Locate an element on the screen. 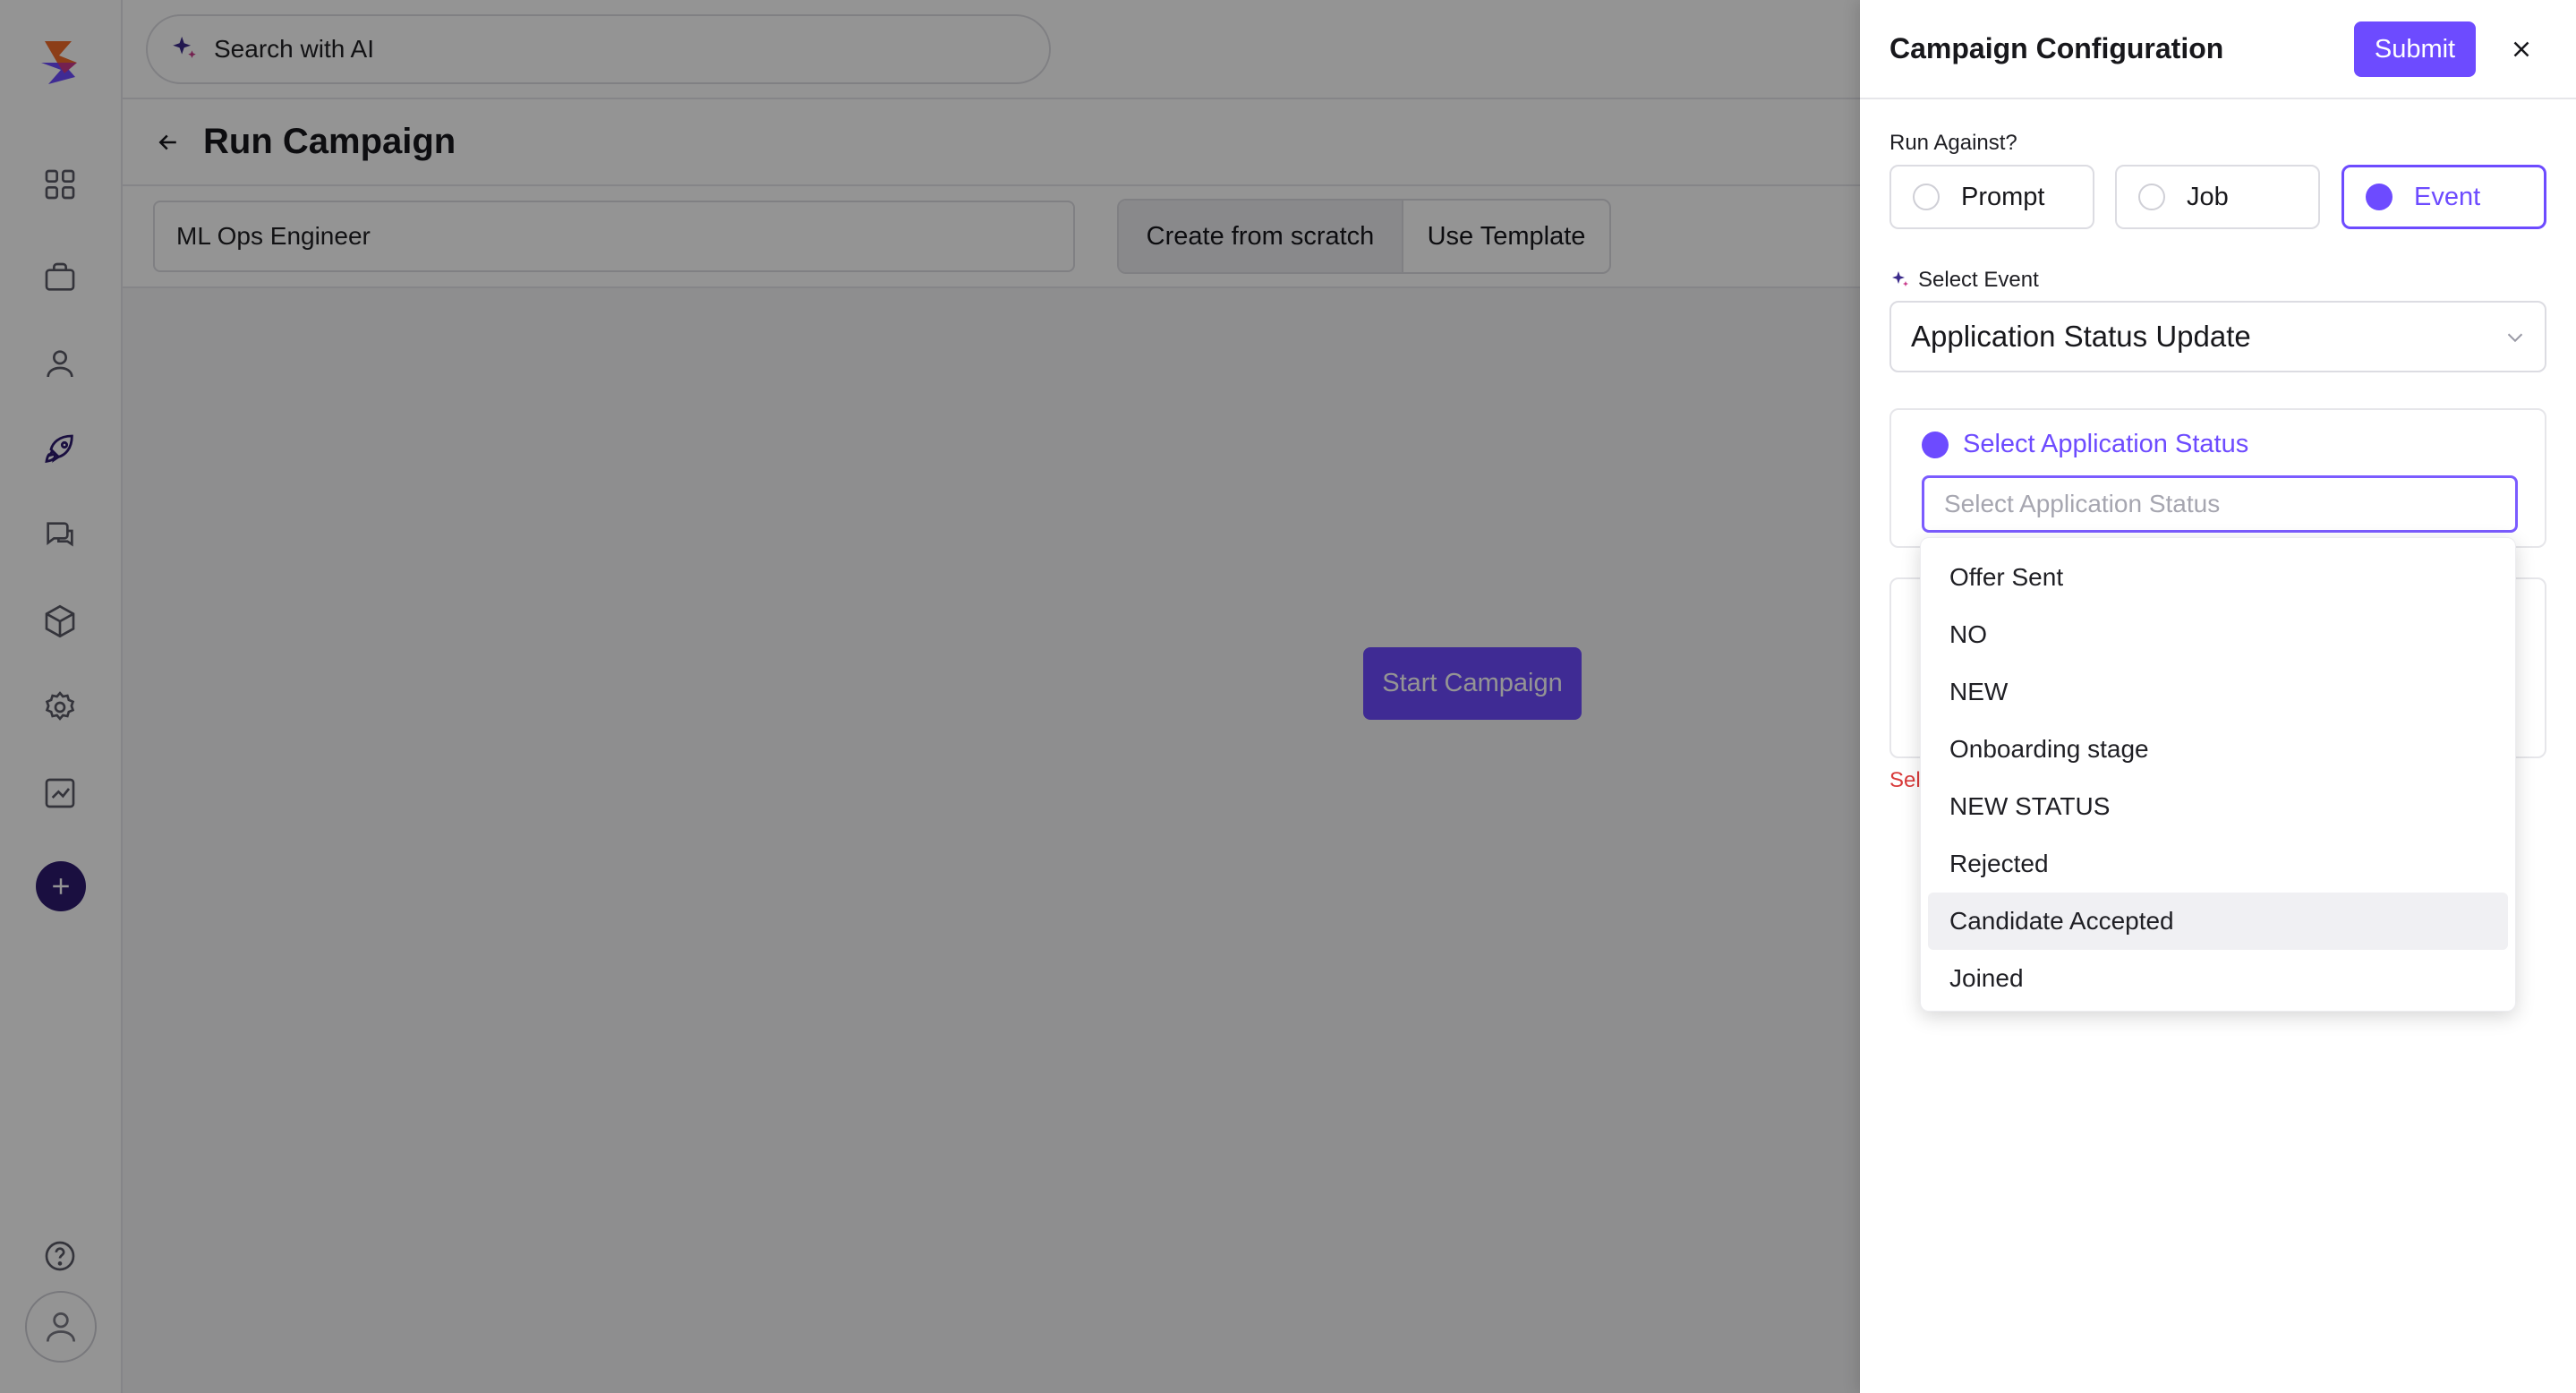 This screenshot has width=2576, height=1393. chevron-down-icon is located at coordinates (2515, 338).